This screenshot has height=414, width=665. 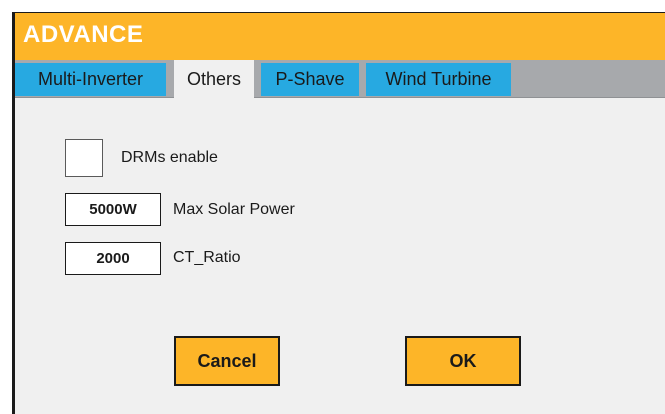 What do you see at coordinates (83, 34) in the screenshot?
I see `dialog-title: ADVANCE` at bounding box center [83, 34].